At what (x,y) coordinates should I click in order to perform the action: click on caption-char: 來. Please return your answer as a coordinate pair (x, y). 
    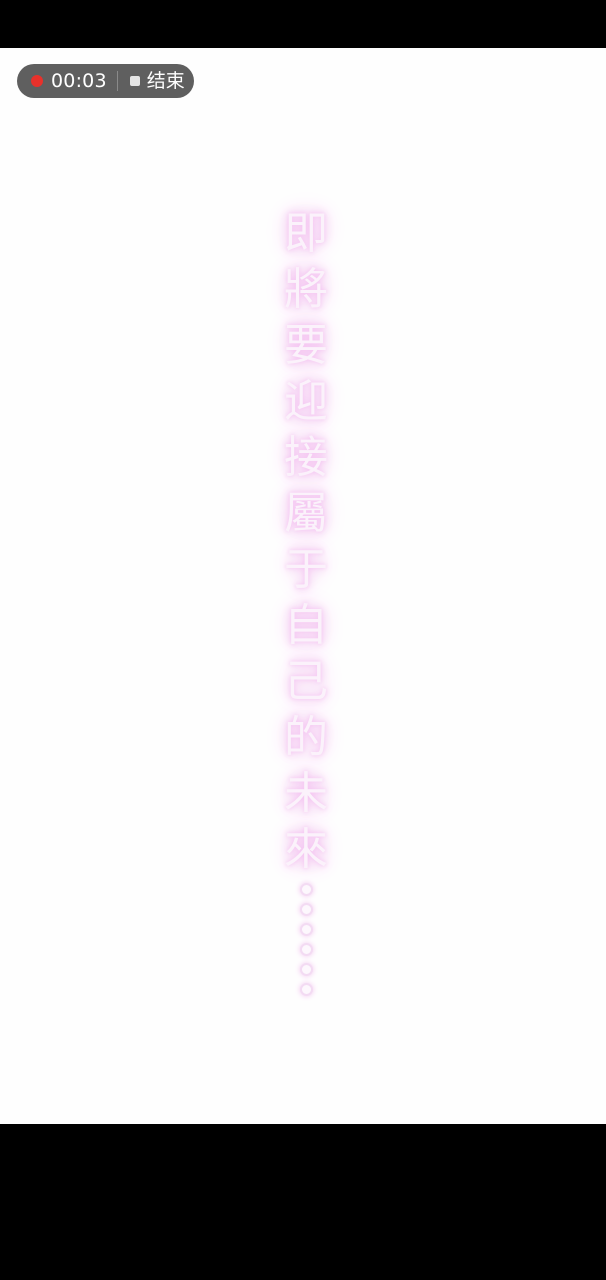
    Looking at the image, I should click on (306, 849).